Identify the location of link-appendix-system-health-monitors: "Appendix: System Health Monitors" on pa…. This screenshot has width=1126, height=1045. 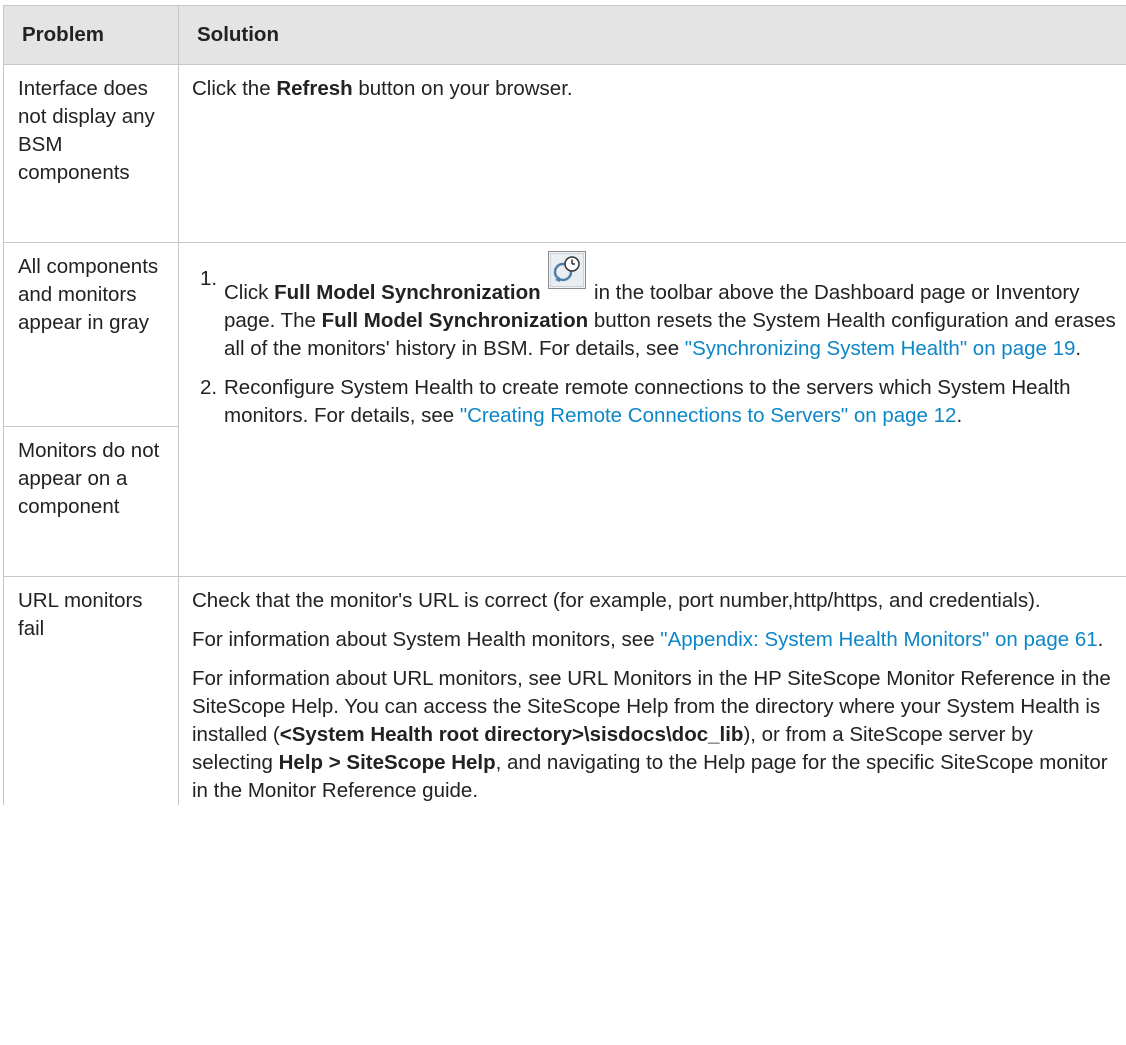
(878, 639).